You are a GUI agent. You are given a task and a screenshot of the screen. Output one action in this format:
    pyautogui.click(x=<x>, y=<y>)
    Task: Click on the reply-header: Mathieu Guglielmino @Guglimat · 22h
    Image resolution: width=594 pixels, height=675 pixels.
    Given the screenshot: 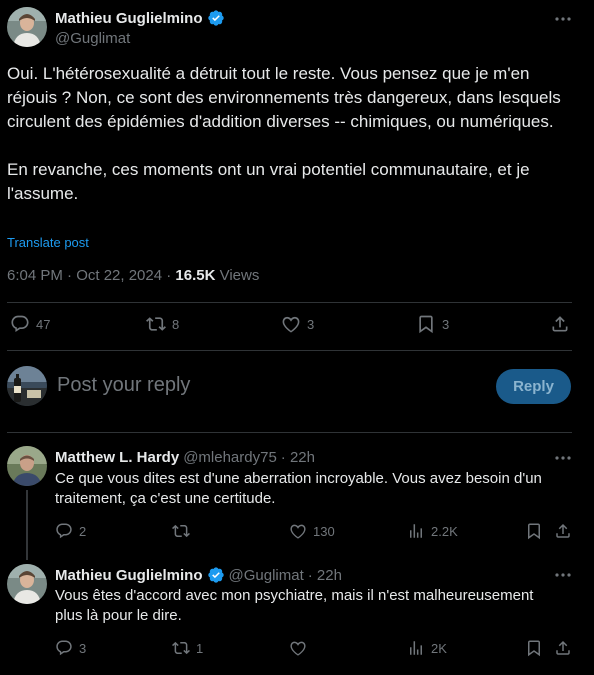 What is the action you would take?
    pyautogui.click(x=198, y=575)
    